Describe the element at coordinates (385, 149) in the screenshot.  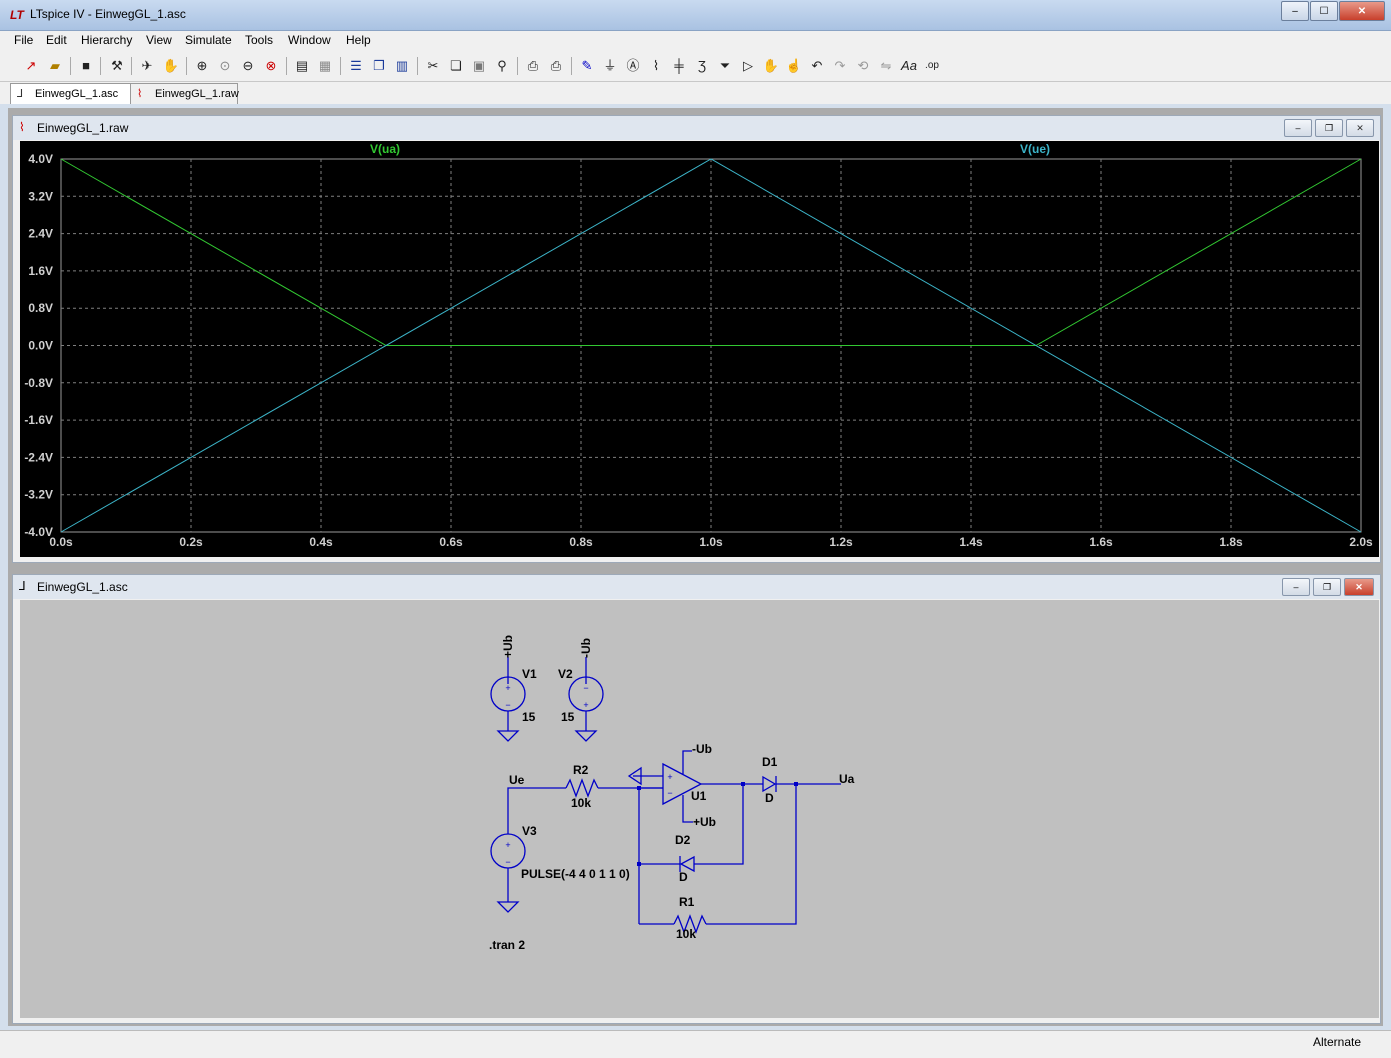
I see `legend-vua: V(ua)` at that location.